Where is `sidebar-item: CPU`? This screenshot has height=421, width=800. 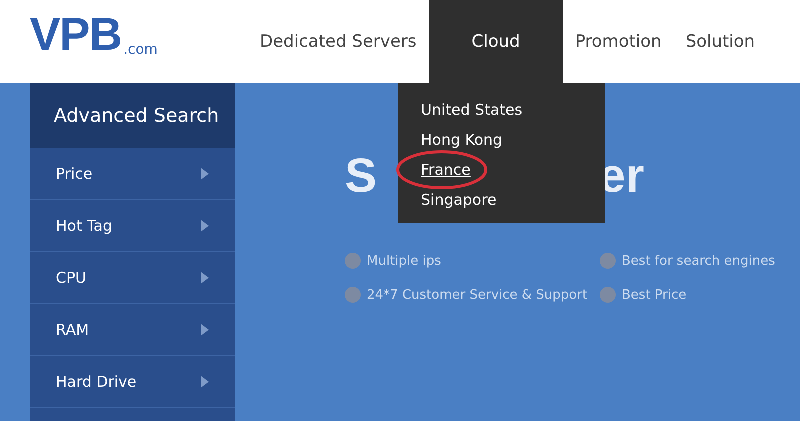
sidebar-item: CPU is located at coordinates (132, 278).